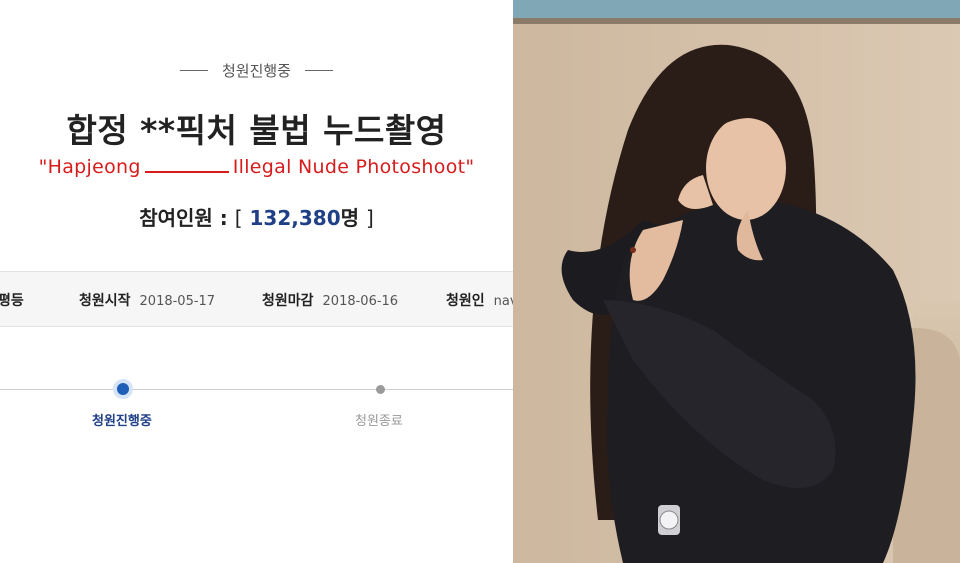  What do you see at coordinates (193, 70) in the screenshot?
I see `status-divider-left` at bounding box center [193, 70].